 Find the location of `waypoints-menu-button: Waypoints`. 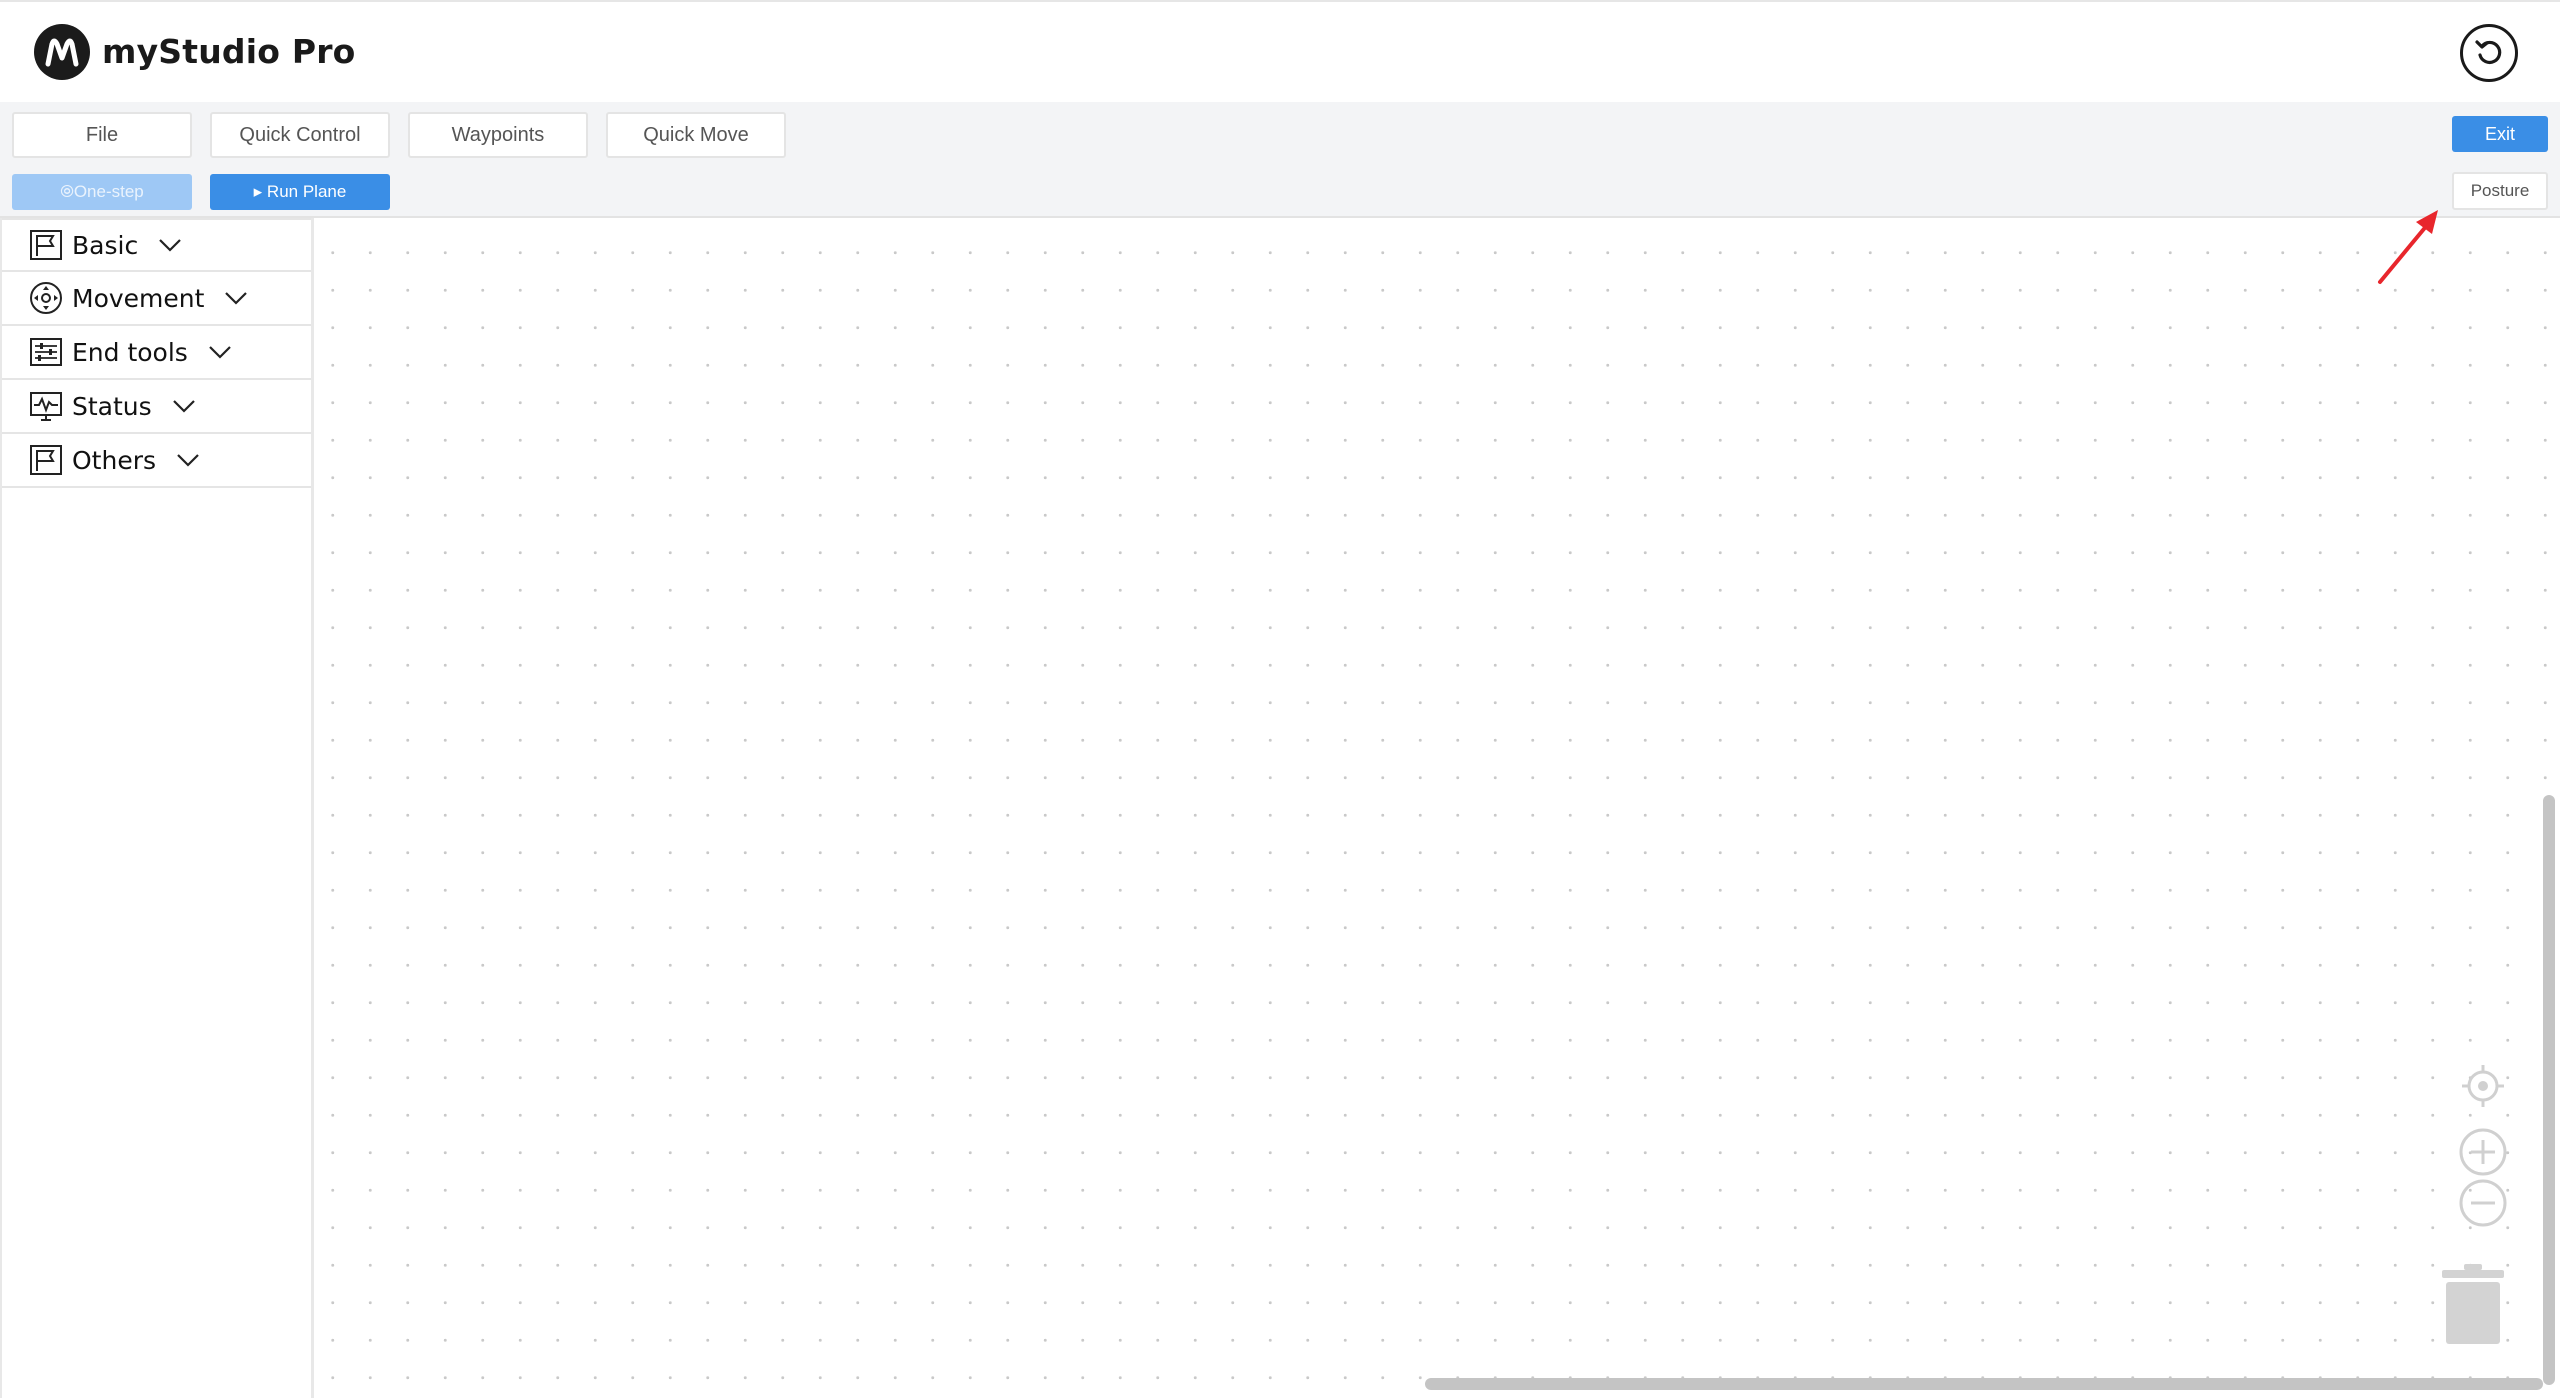

waypoints-menu-button: Waypoints is located at coordinates (498, 135).